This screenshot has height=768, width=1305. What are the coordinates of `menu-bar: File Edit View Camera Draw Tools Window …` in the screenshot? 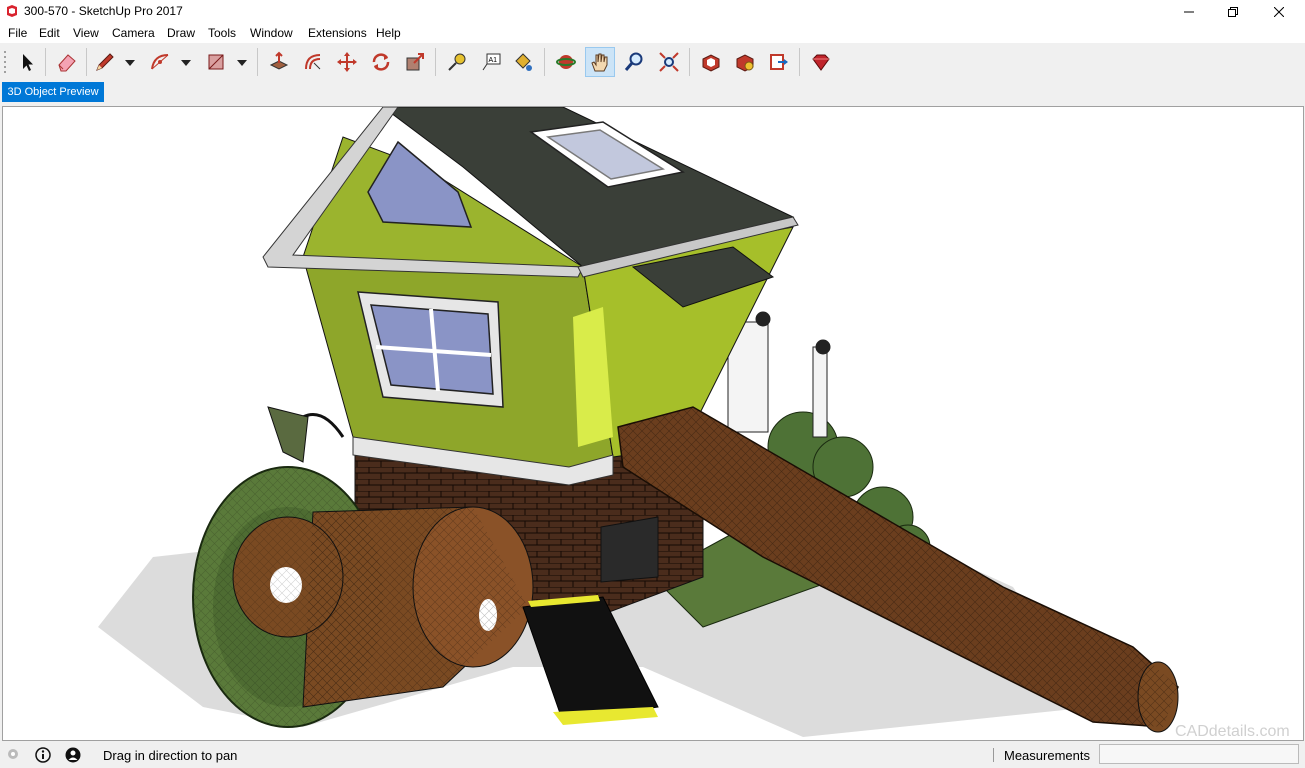 It's located at (652, 33).